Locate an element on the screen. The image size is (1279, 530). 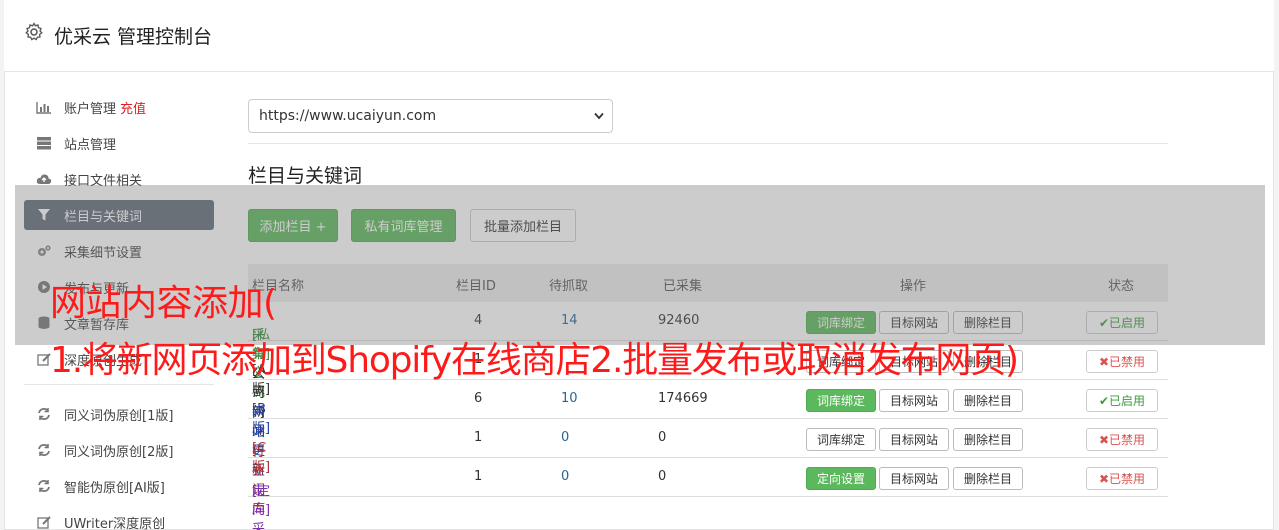
site-select: https://www.ucaiyun.com is located at coordinates (430, 116).